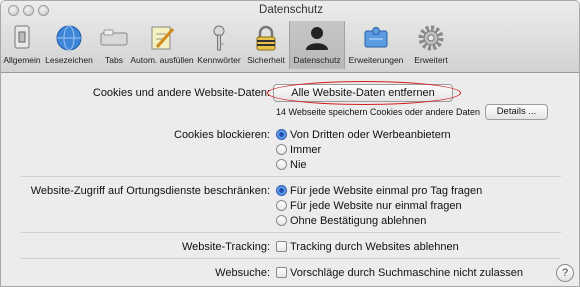 Image resolution: width=580 pixels, height=287 pixels. Describe the element at coordinates (266, 38) in the screenshot. I see `padlock-icon` at that location.